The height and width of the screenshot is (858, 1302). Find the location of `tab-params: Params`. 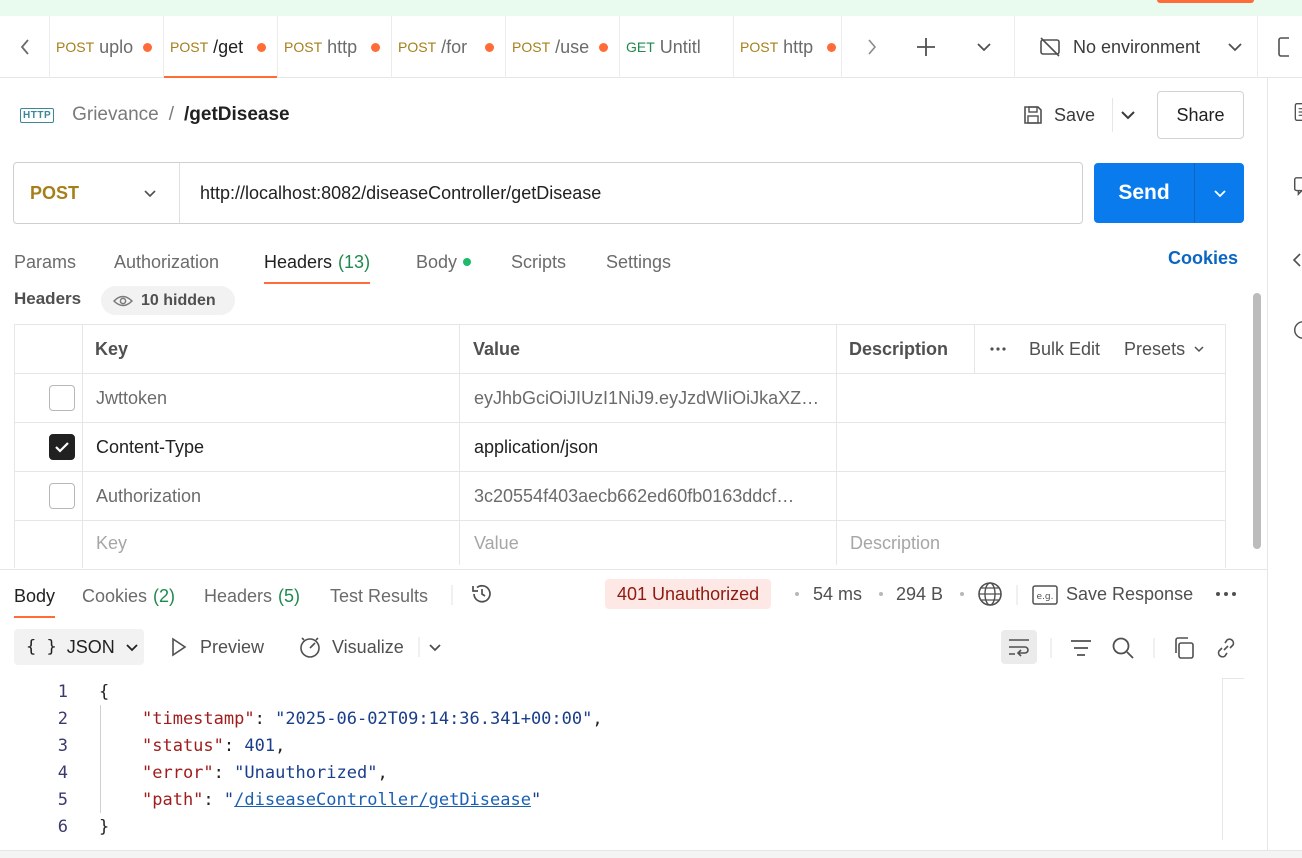

tab-params: Params is located at coordinates (45, 262).